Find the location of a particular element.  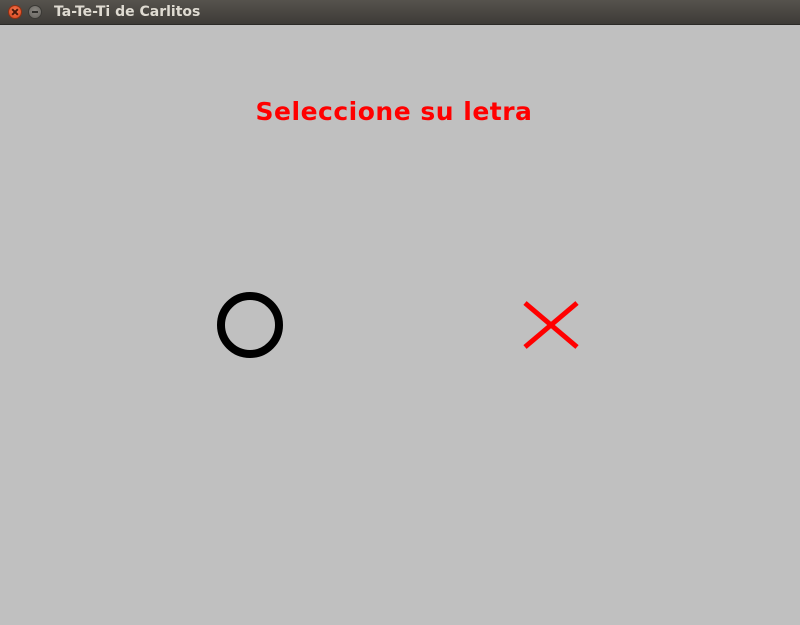

window-title: Ta-Te-Ti de Carlitos is located at coordinates (127, 12).